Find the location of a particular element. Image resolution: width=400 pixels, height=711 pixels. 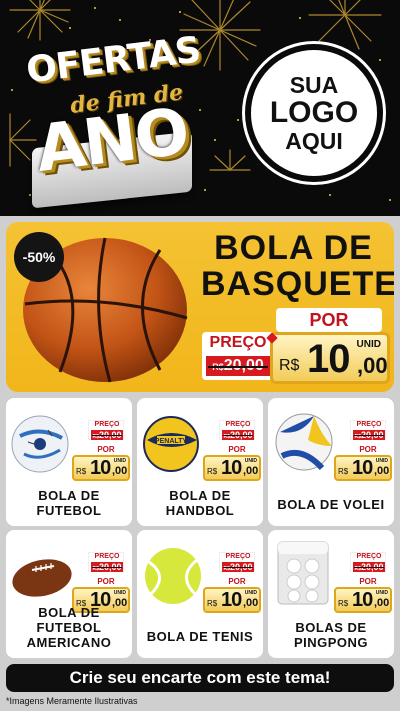

featured-old-price: R$20,00 is located at coordinates (238, 366).